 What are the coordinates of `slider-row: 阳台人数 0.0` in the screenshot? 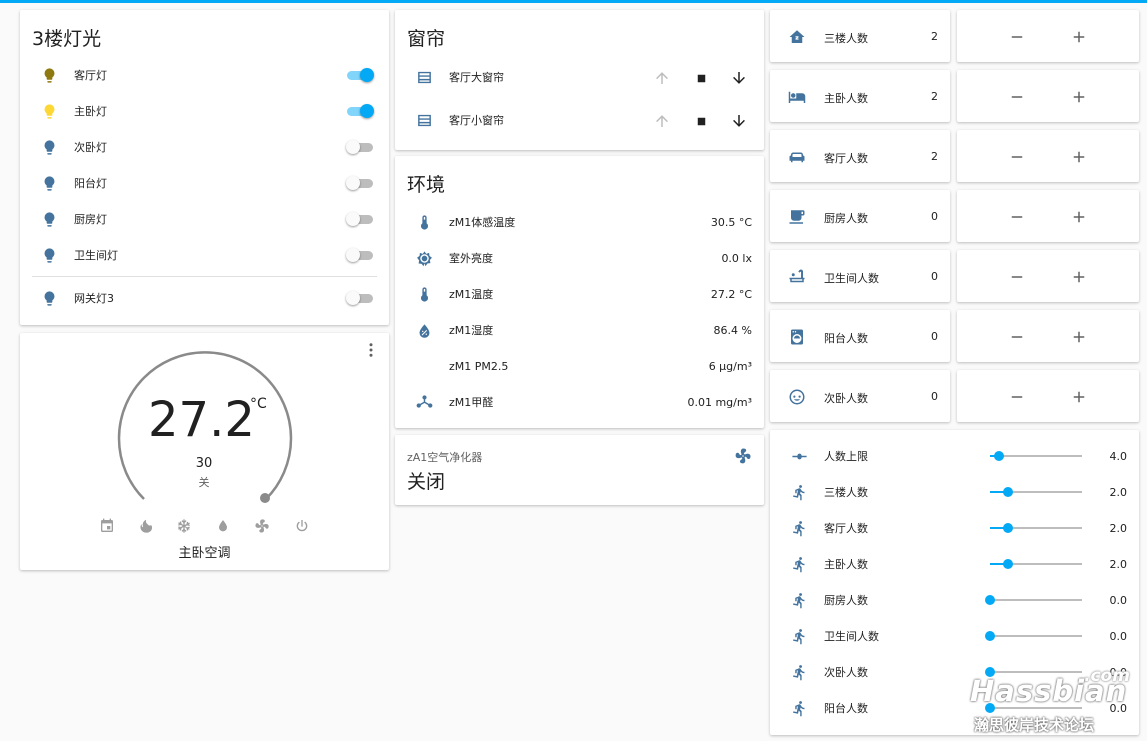 It's located at (954, 708).